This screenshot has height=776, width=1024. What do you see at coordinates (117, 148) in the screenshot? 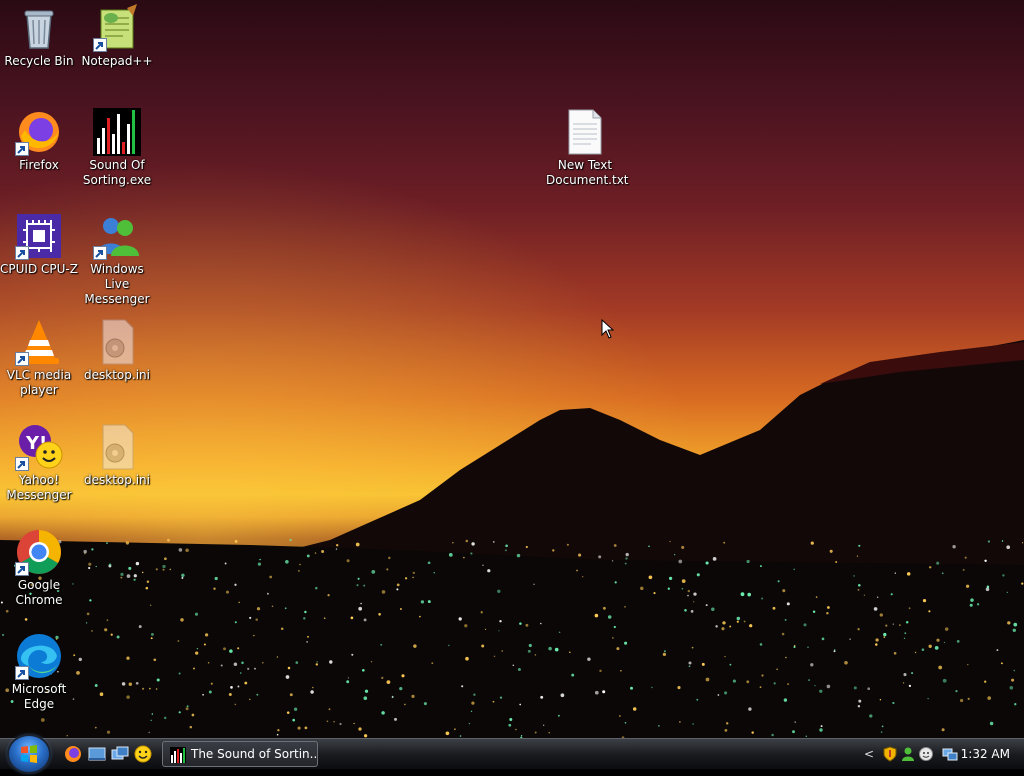
I see `desktop-icon-sound-of-sorting: Sound Of Sorting.exe` at bounding box center [117, 148].